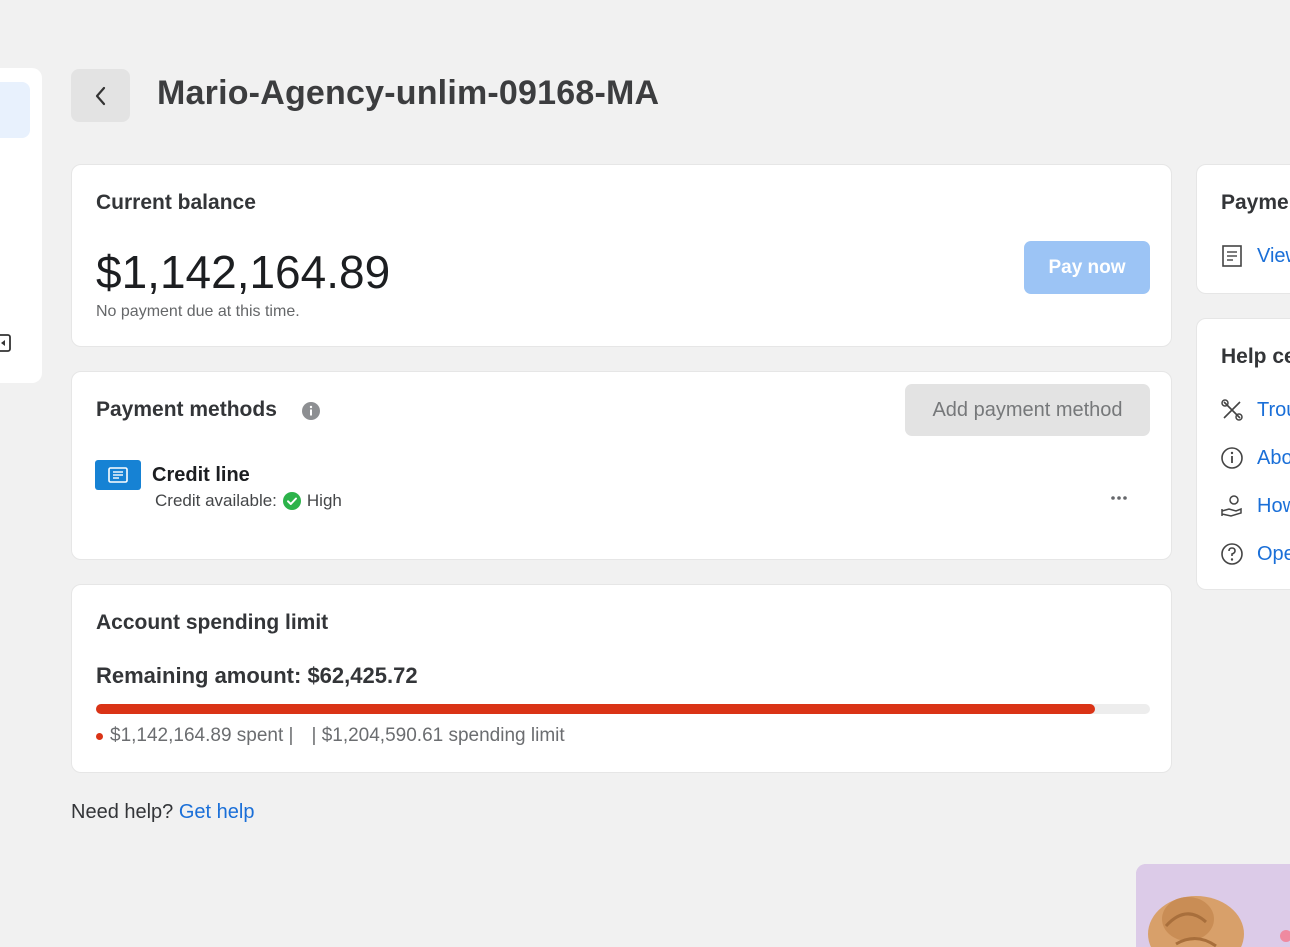 The image size is (1290, 947). Describe the element at coordinates (99, 736) in the screenshot. I see `spent-dot-icon` at that location.